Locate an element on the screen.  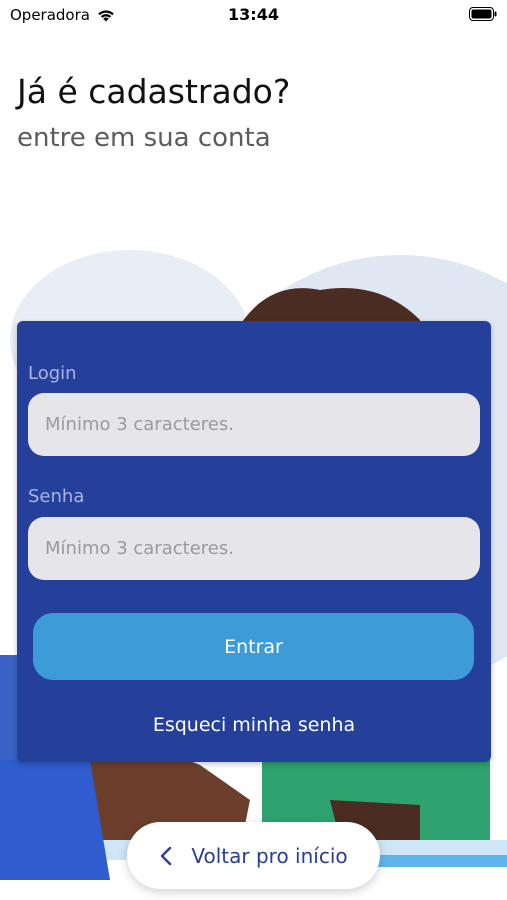
password-input is located at coordinates (254, 548).